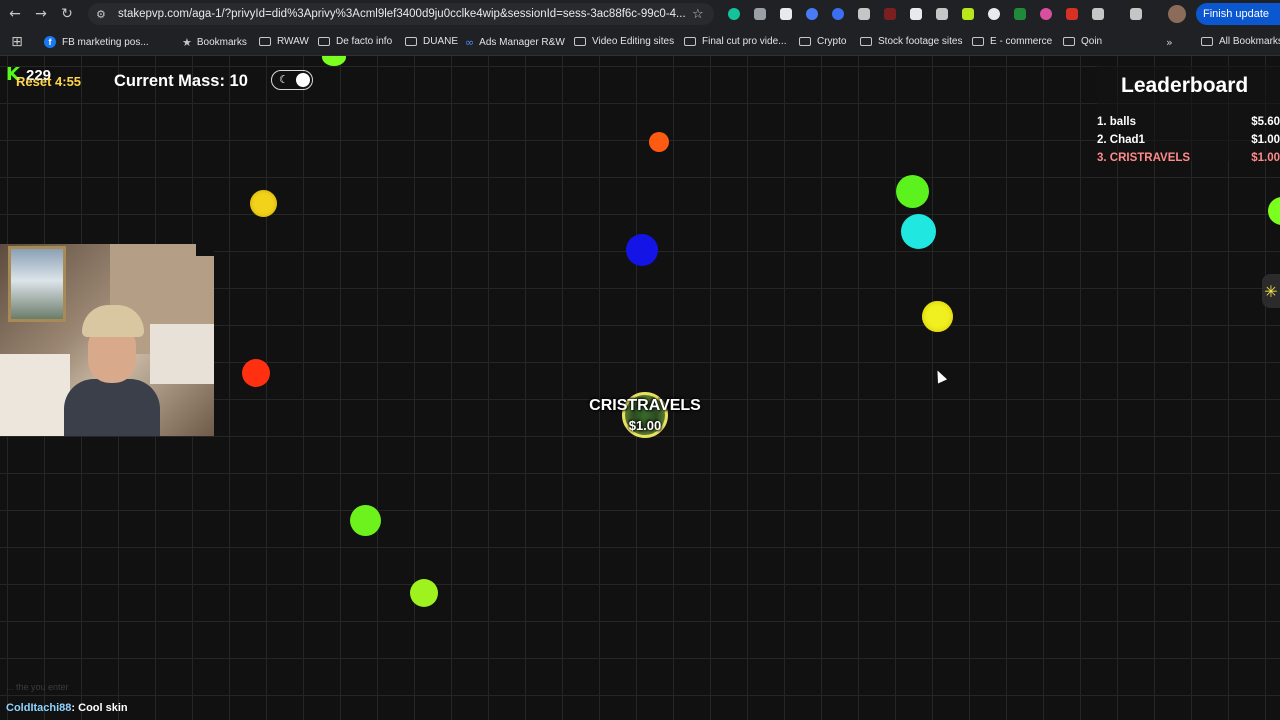  I want to click on extensions-bar, so click(935, 14).